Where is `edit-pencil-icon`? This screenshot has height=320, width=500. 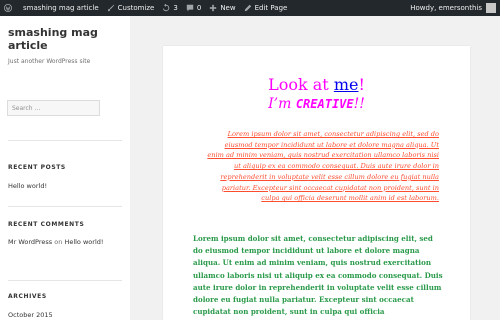
edit-pencil-icon is located at coordinates (247, 8).